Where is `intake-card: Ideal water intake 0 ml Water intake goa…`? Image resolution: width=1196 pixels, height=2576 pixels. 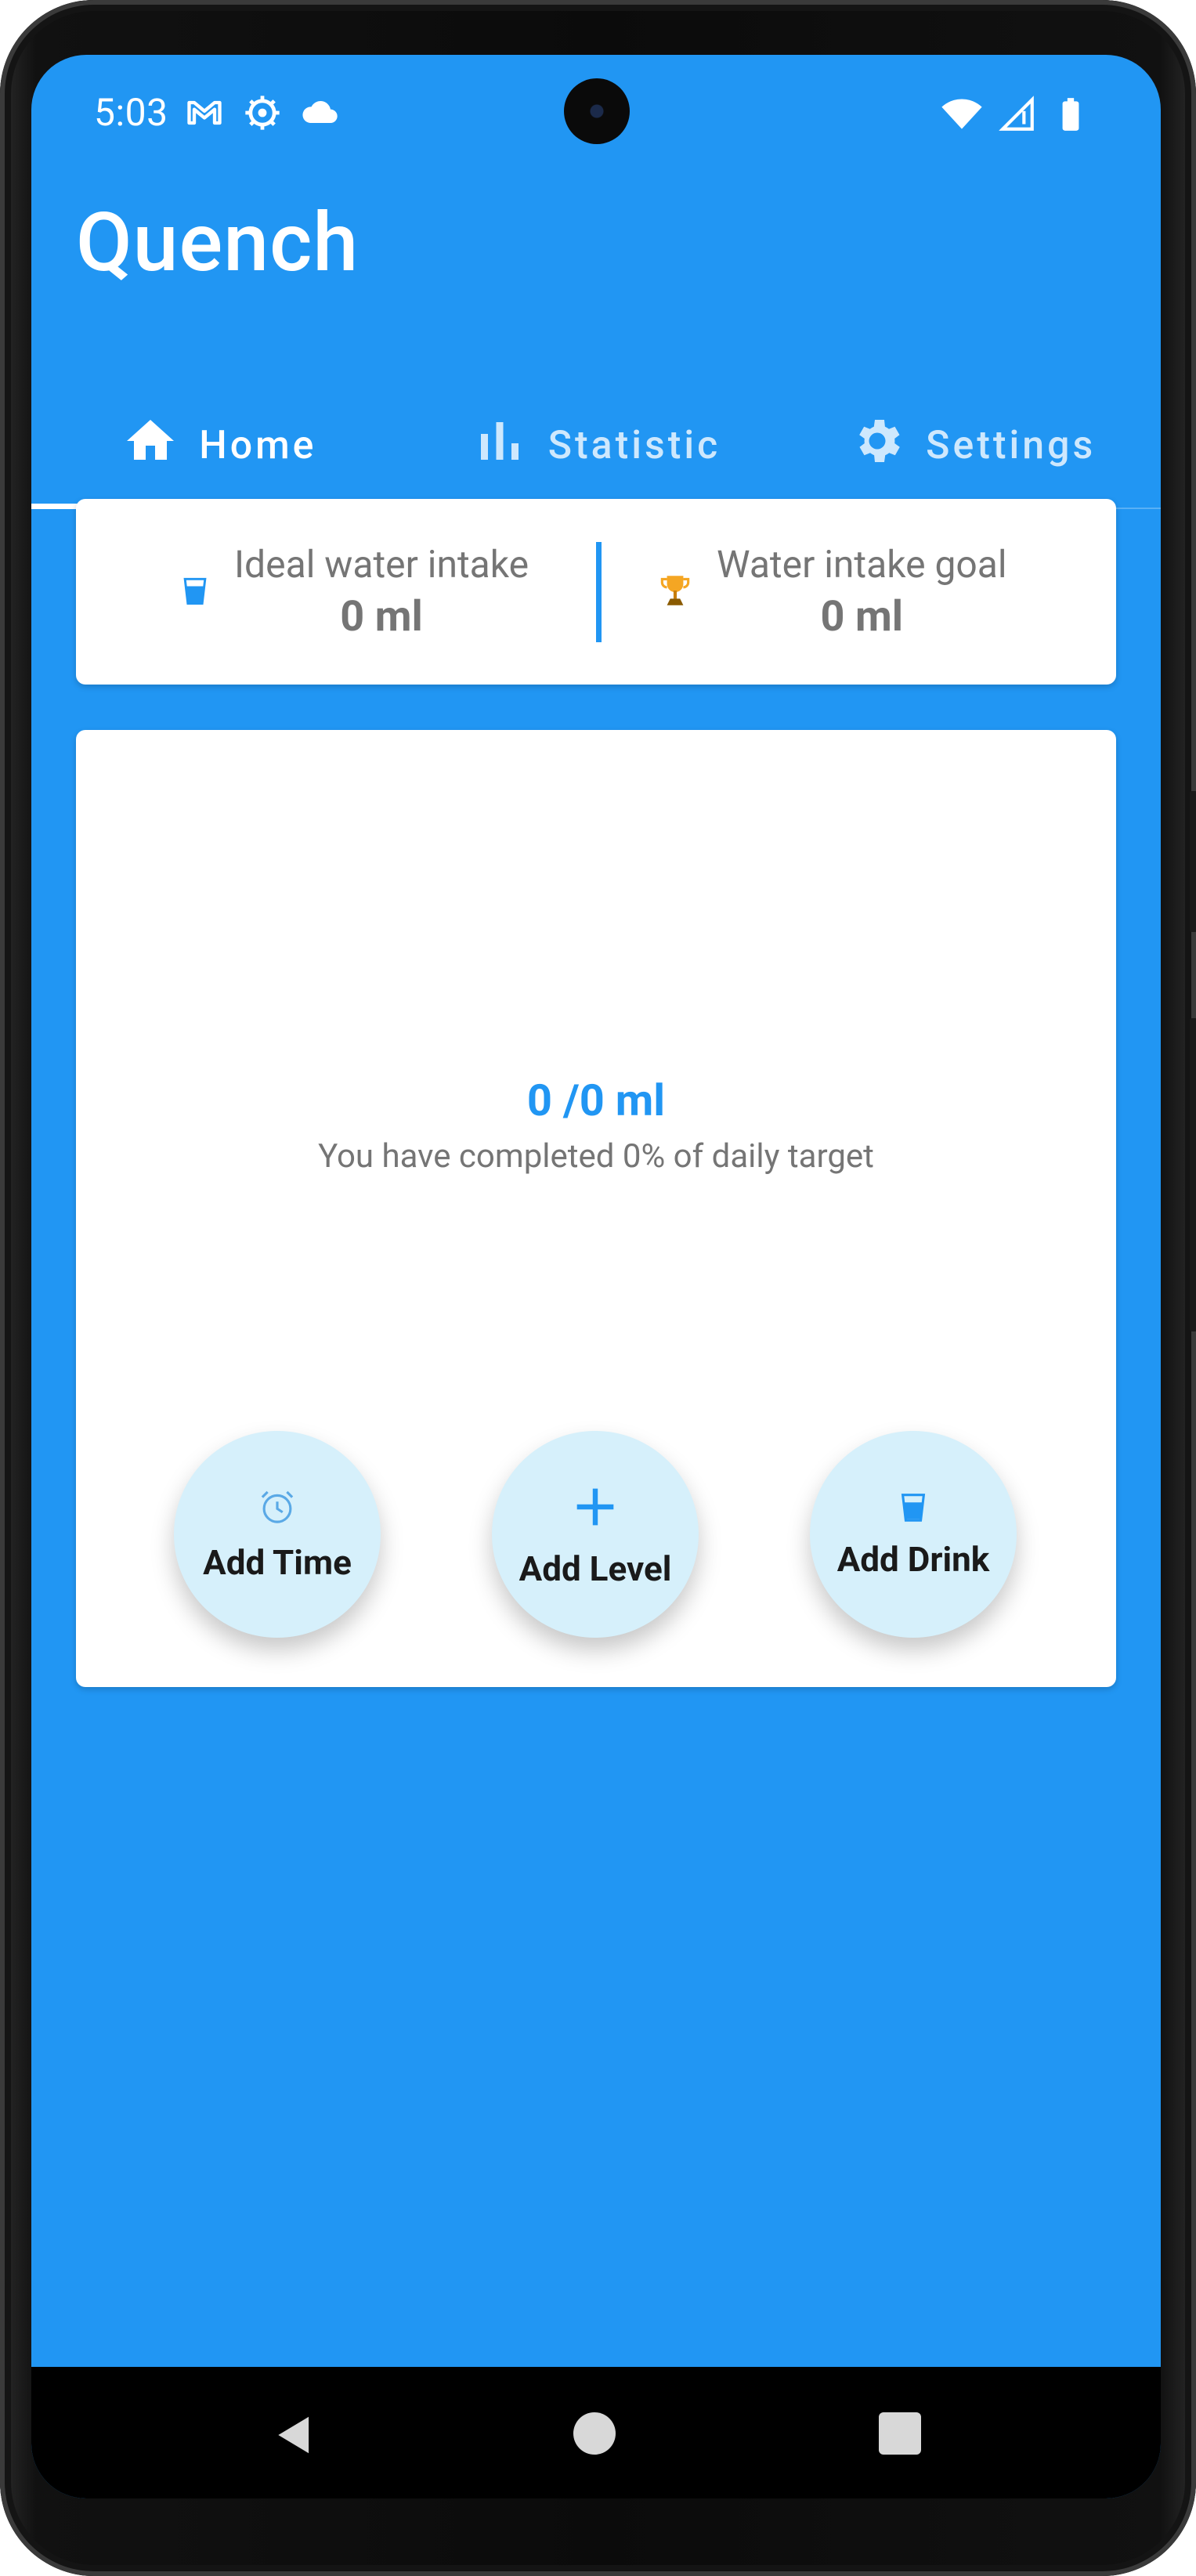 intake-card: Ideal water intake 0 ml Water intake goa… is located at coordinates (596, 592).